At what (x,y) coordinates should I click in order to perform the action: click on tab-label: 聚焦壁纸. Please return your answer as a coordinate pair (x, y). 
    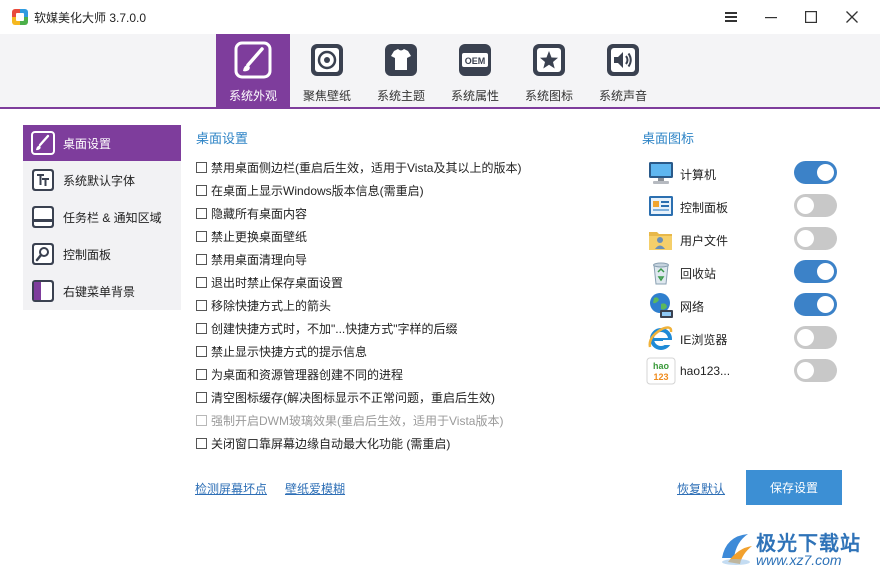
    Looking at the image, I should click on (326, 96).